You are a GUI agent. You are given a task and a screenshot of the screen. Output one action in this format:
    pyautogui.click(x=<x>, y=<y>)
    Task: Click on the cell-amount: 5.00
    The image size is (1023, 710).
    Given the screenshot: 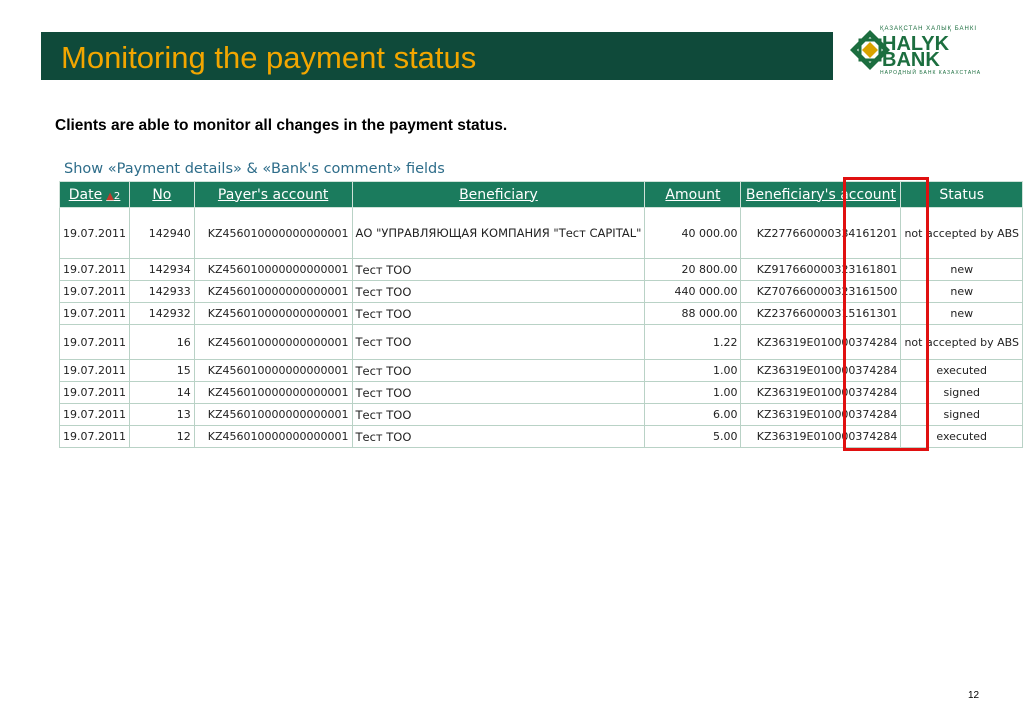 What is the action you would take?
    pyautogui.click(x=693, y=436)
    